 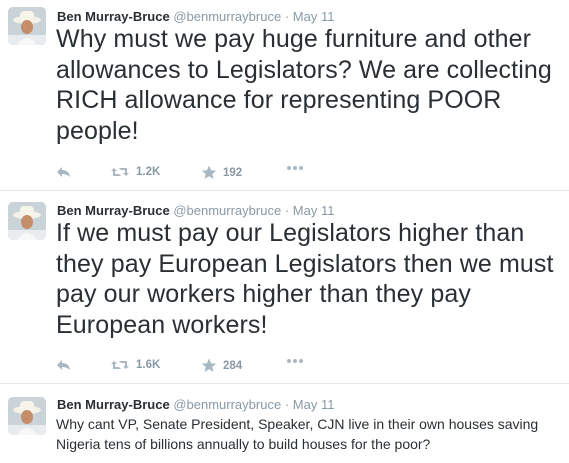 I want to click on favorite-count: 192, so click(x=233, y=172).